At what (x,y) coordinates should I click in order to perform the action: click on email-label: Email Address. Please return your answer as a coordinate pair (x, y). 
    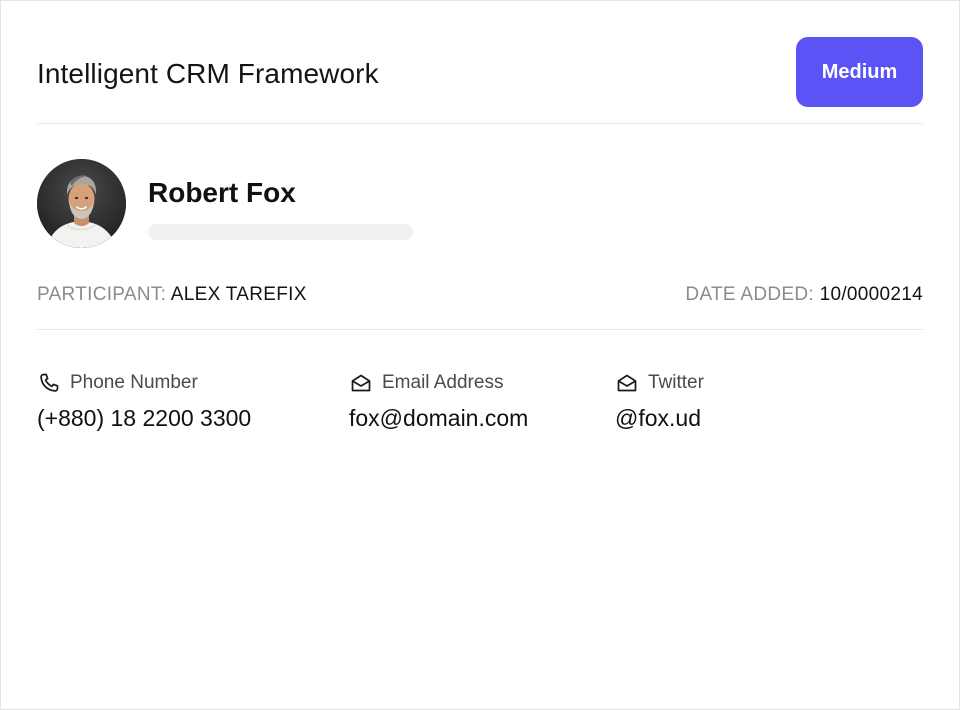
    Looking at the image, I should click on (443, 382).